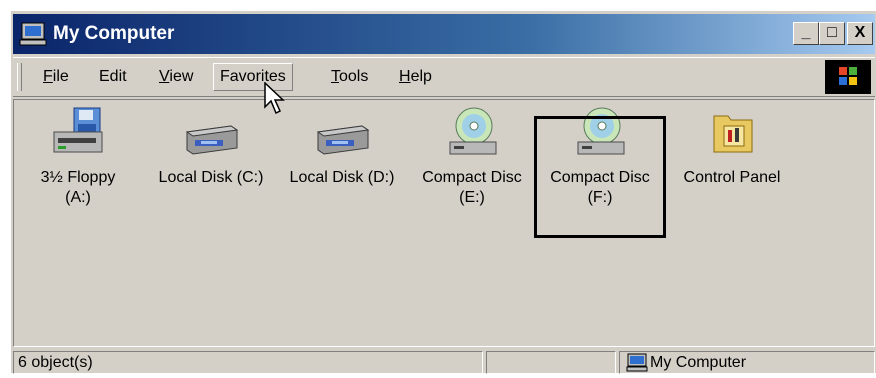  I want to click on menu-view: View, so click(176, 77).